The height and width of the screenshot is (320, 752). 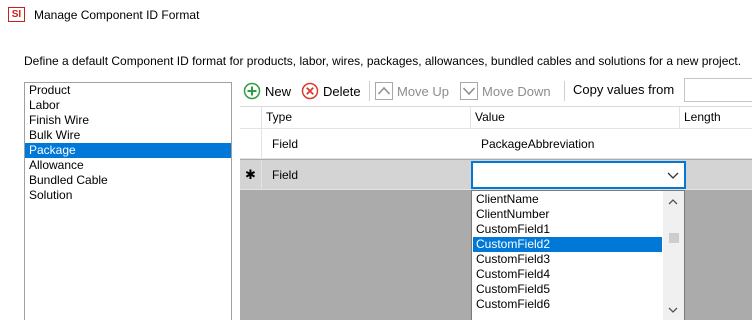 I want to click on new-row-asterisk-icon: ✱, so click(x=251, y=175).